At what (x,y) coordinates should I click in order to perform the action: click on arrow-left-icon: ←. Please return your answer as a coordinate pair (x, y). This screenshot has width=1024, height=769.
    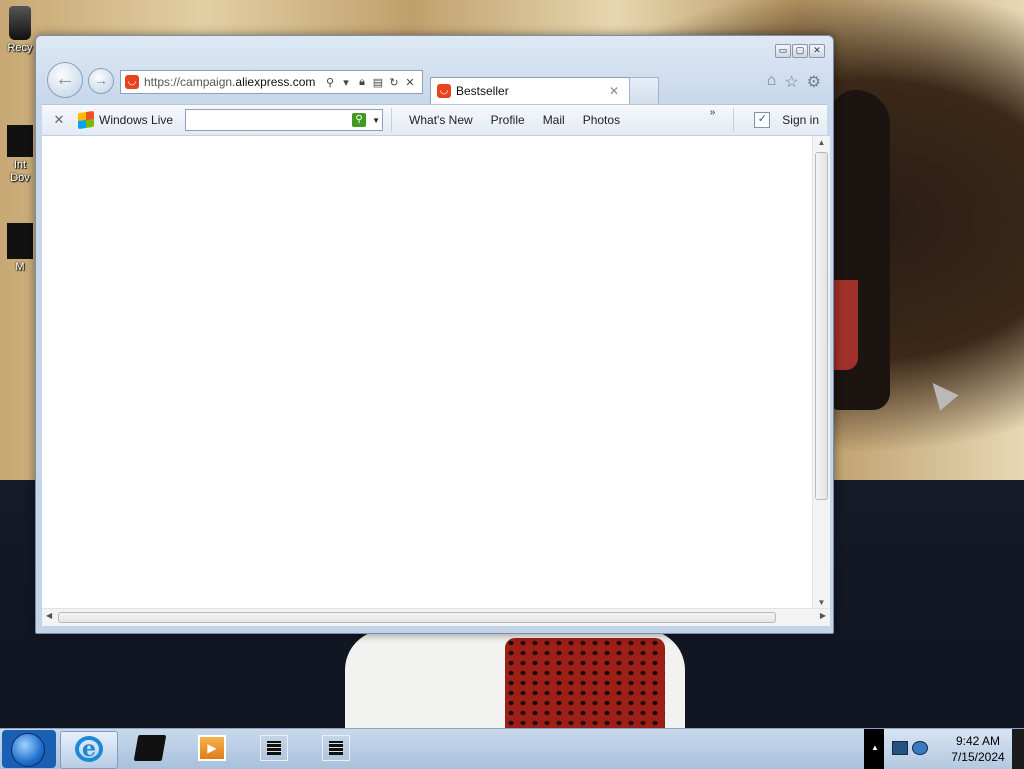
    Looking at the image, I should click on (65, 79).